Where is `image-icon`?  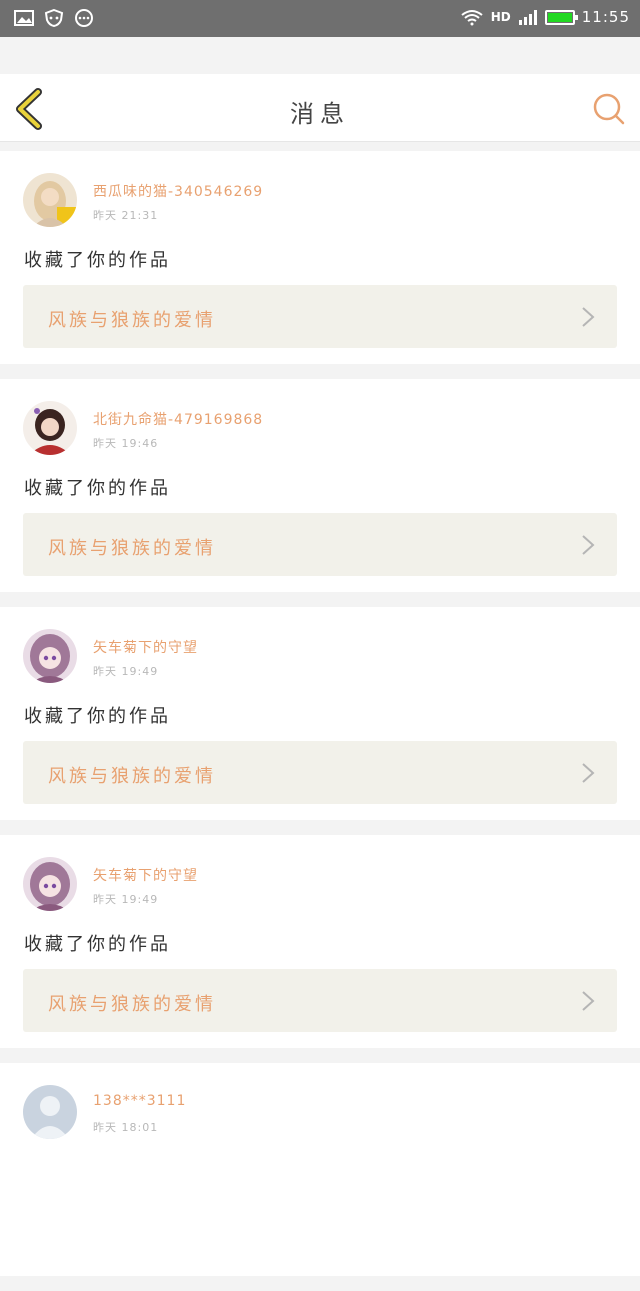 image-icon is located at coordinates (24, 18).